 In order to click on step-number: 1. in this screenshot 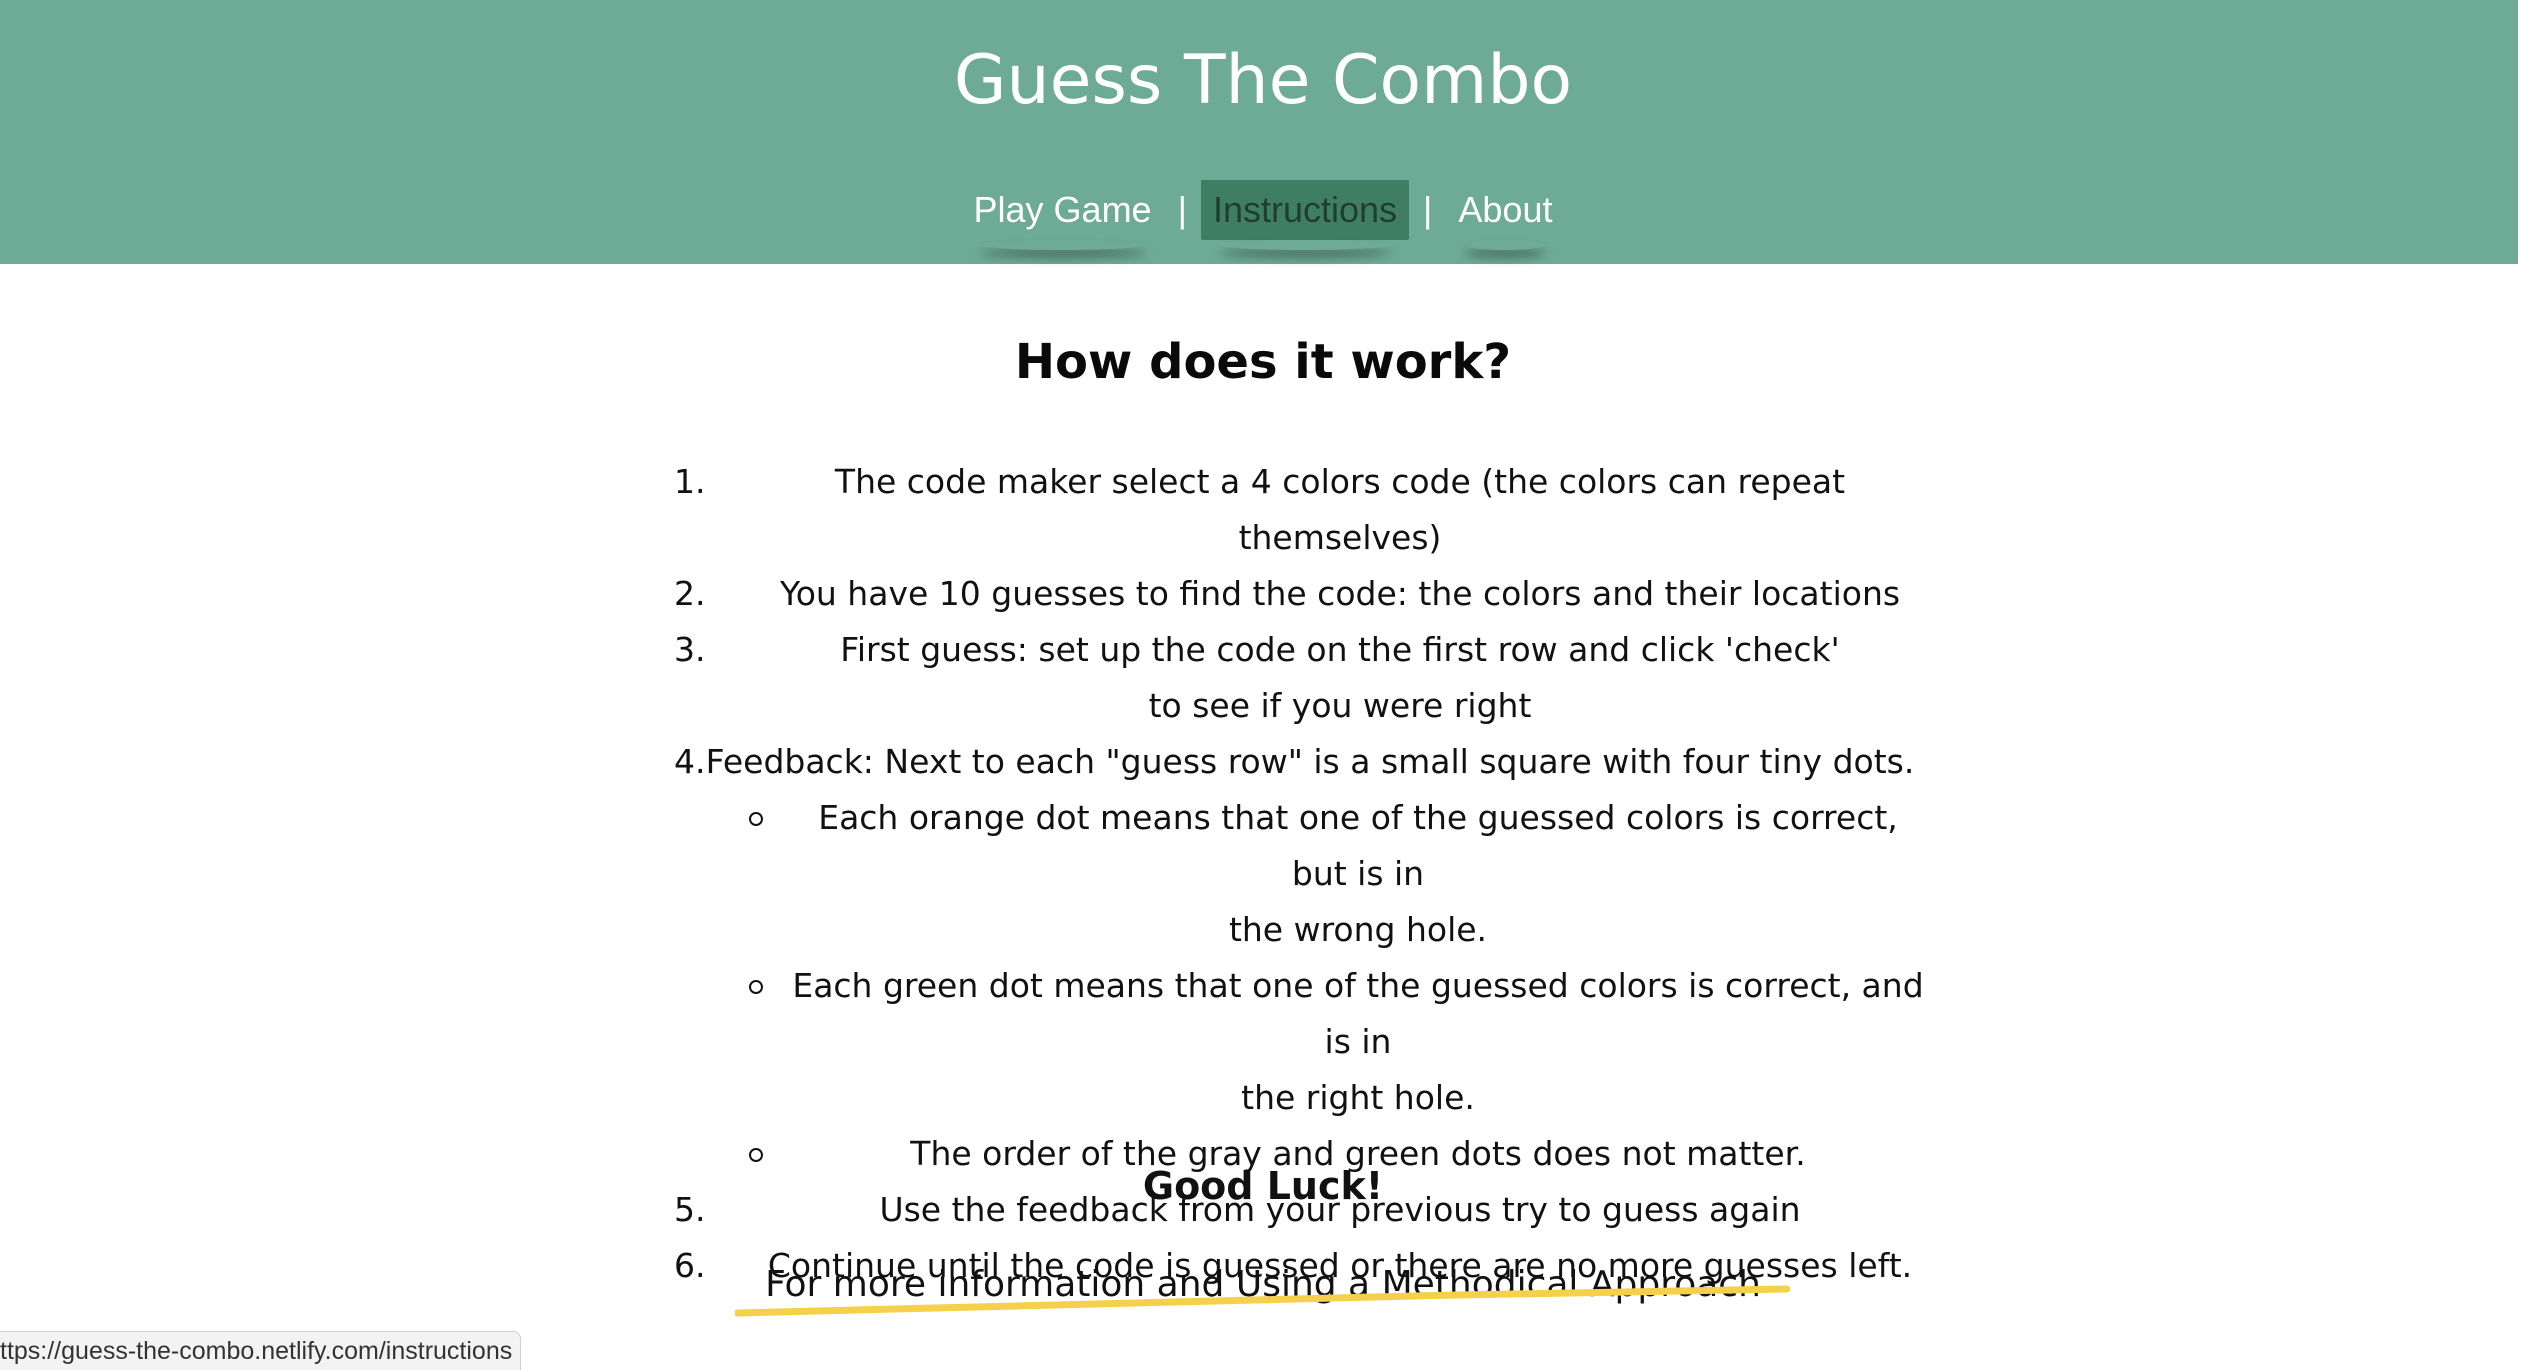, I will do `click(690, 481)`.